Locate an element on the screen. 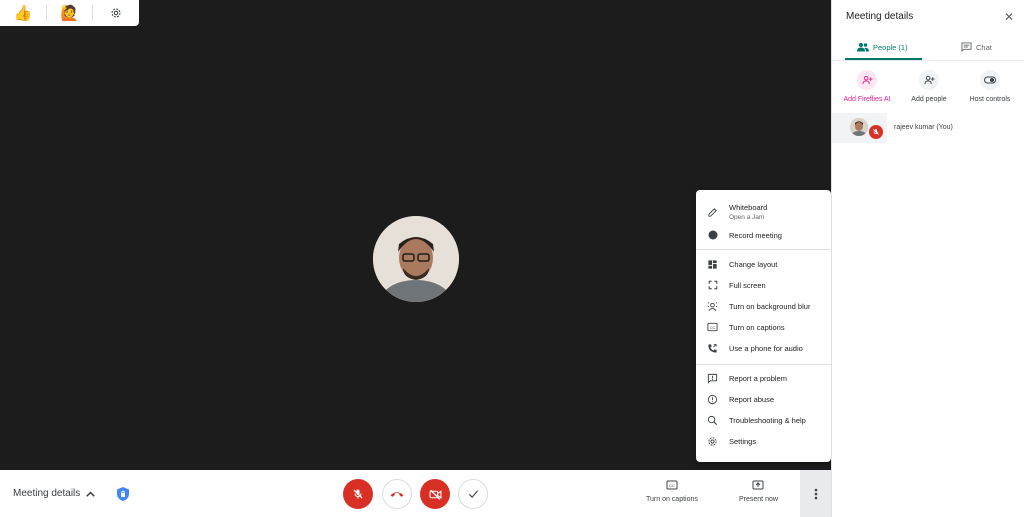 This screenshot has height=517, width=1024. captions-button: CC Turn on captions is located at coordinates (672, 491).